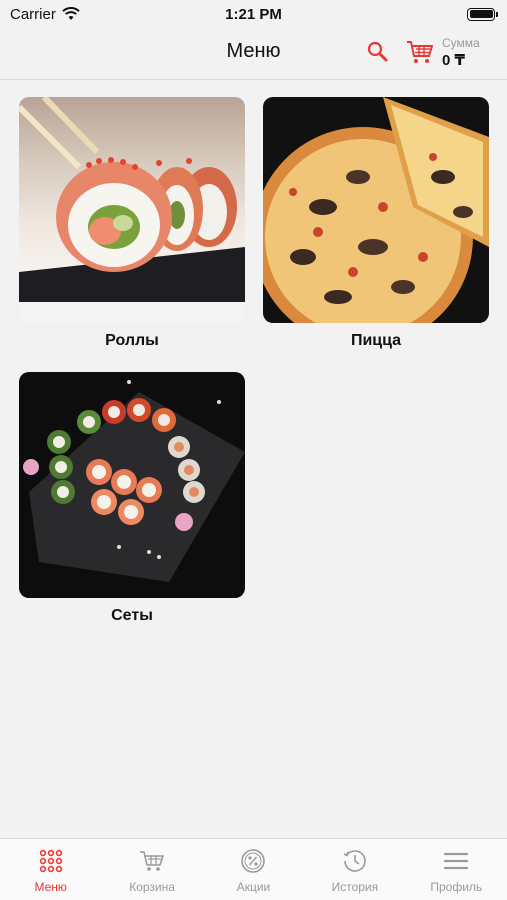 Image resolution: width=507 pixels, height=900 pixels. Describe the element at coordinates (482, 14) in the screenshot. I see `battery-icon` at that location.